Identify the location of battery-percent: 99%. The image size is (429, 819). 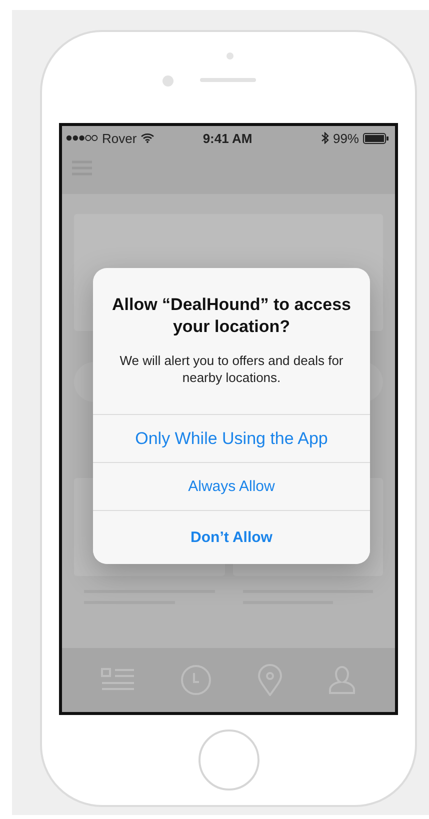
(345, 138).